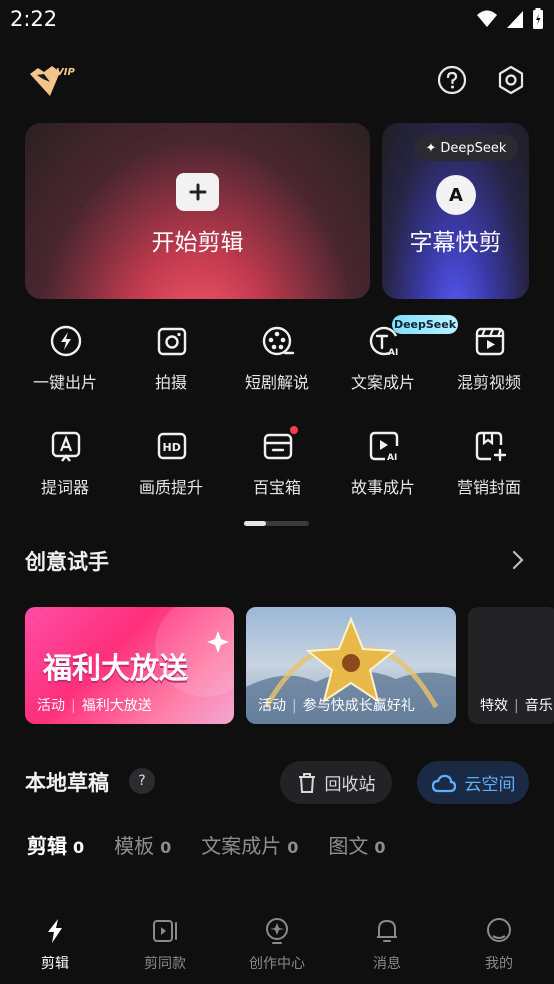  Describe the element at coordinates (383, 468) in the screenshot. I see `tool-story-video: AI 故事成片` at that location.